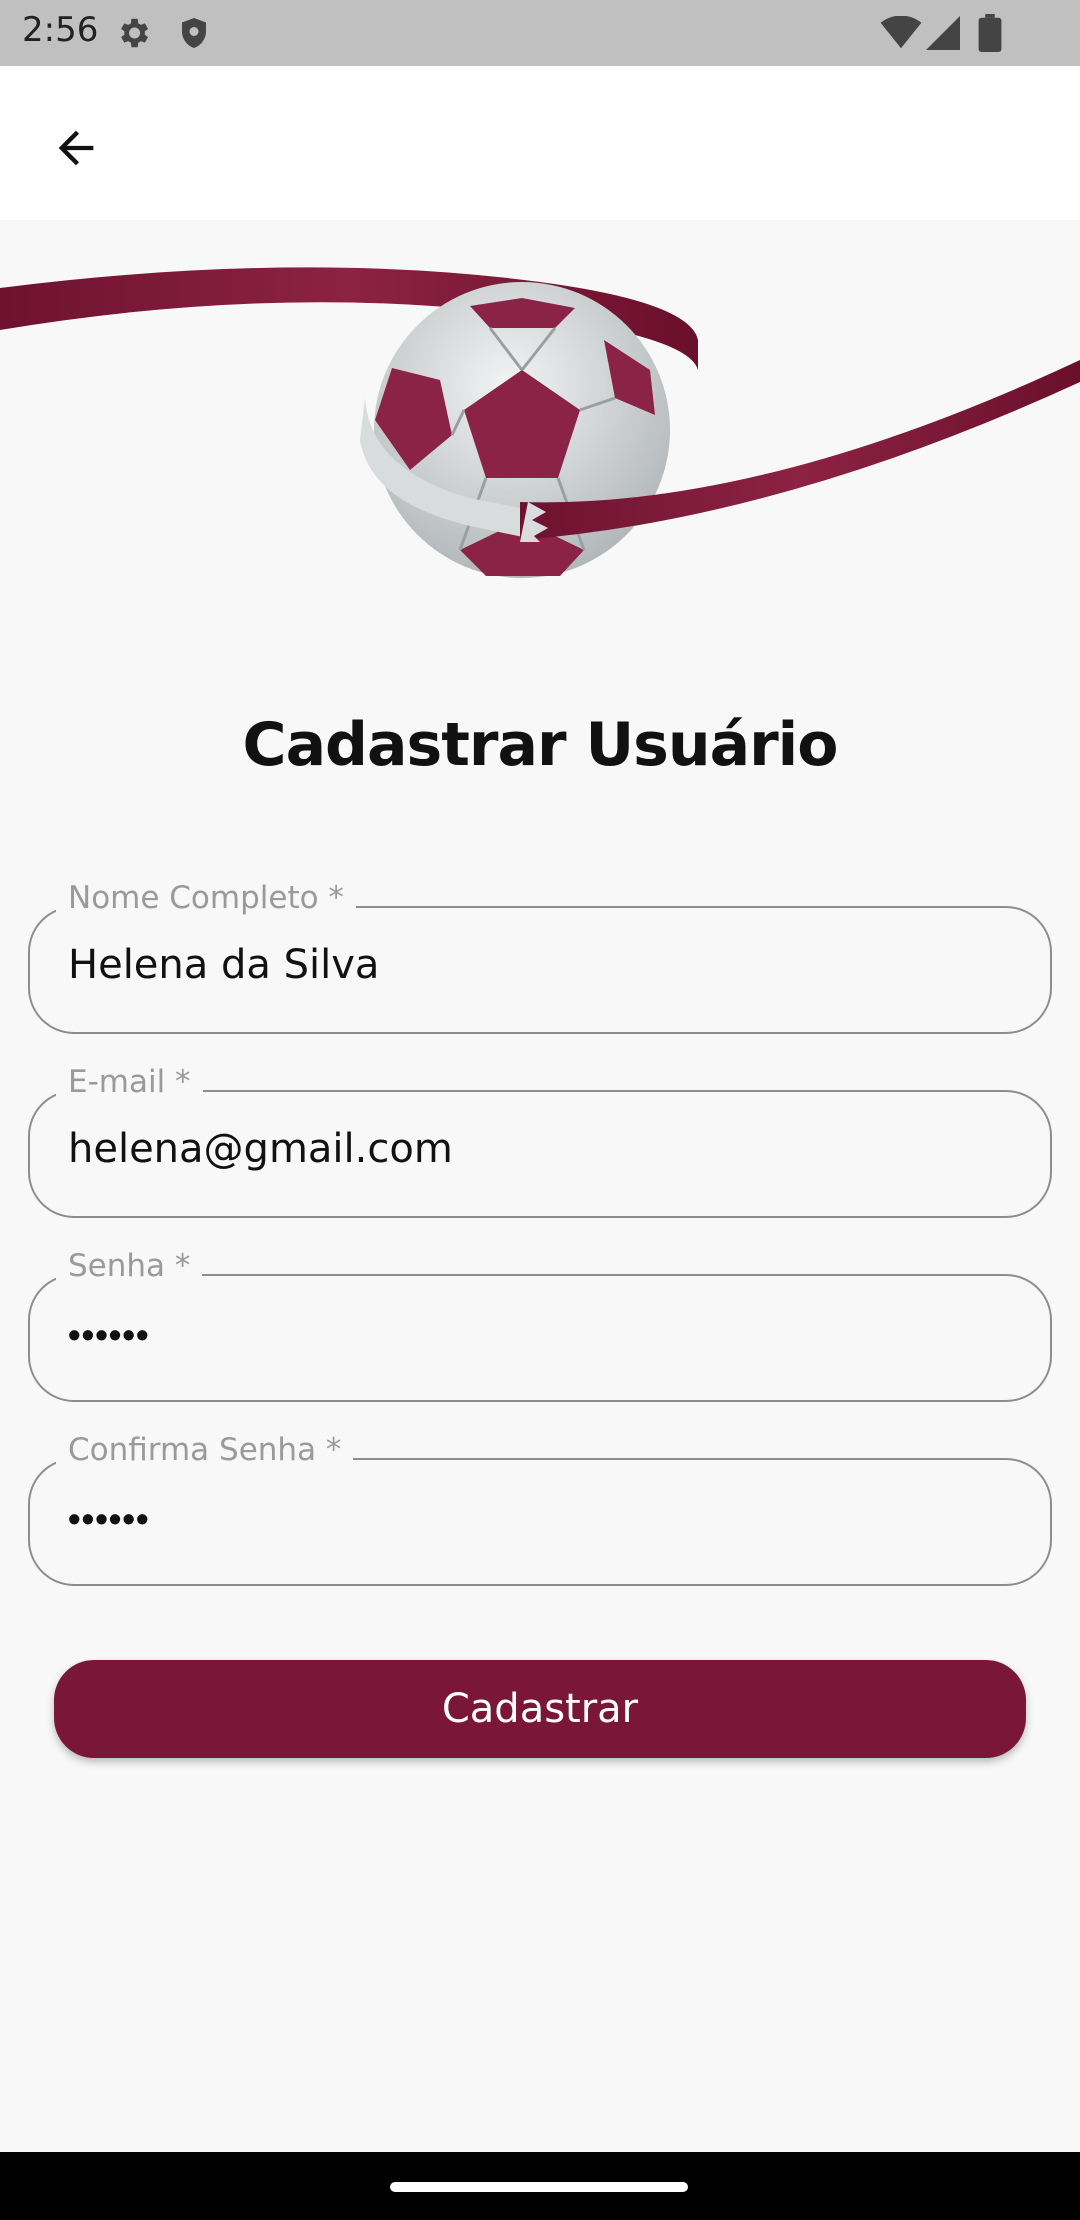 This screenshot has height=2220, width=1080. I want to click on back-button, so click(76, 148).